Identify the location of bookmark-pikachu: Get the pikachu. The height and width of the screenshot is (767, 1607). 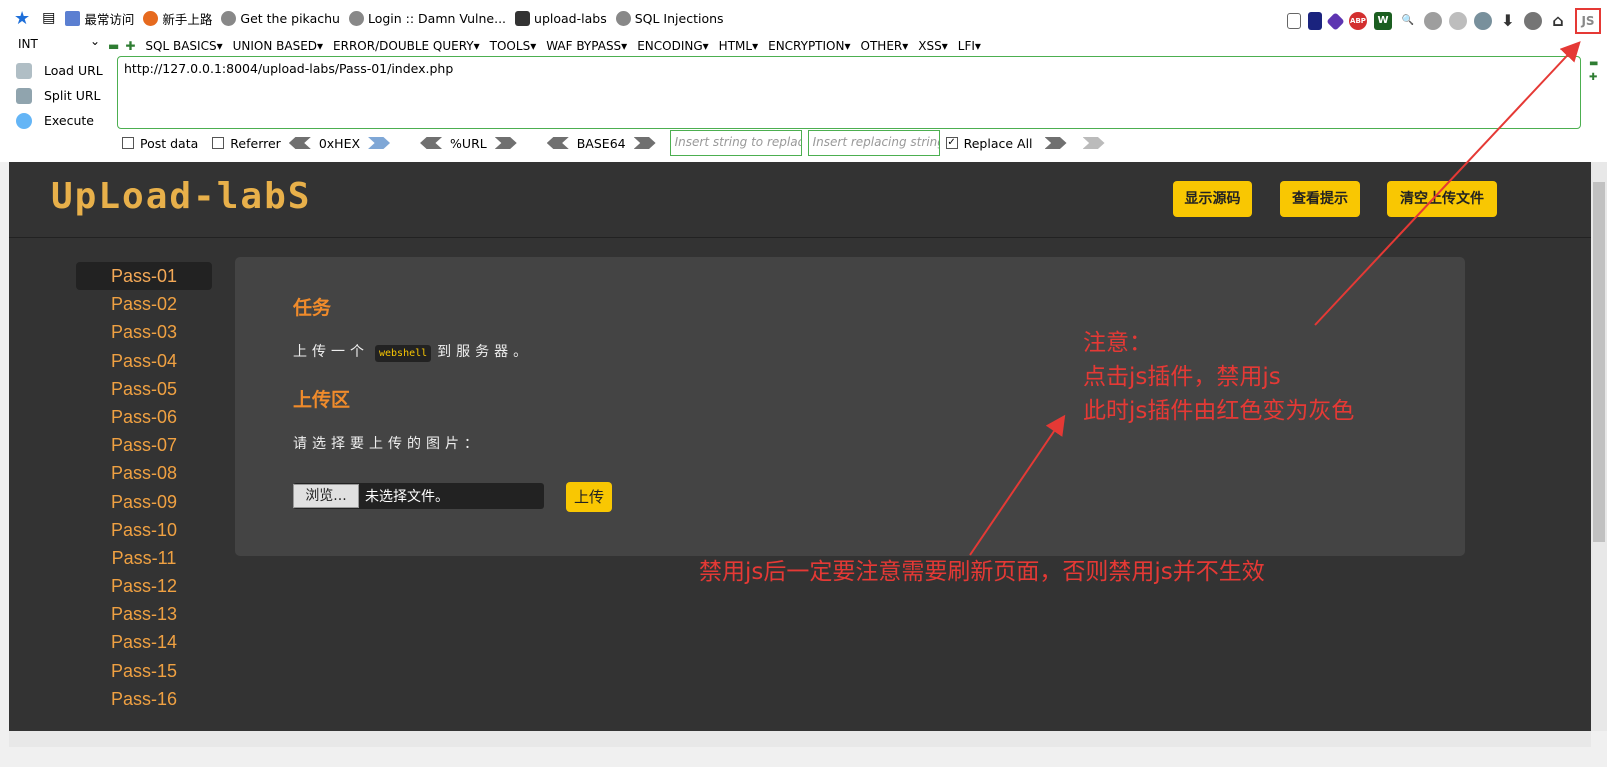
(280, 18).